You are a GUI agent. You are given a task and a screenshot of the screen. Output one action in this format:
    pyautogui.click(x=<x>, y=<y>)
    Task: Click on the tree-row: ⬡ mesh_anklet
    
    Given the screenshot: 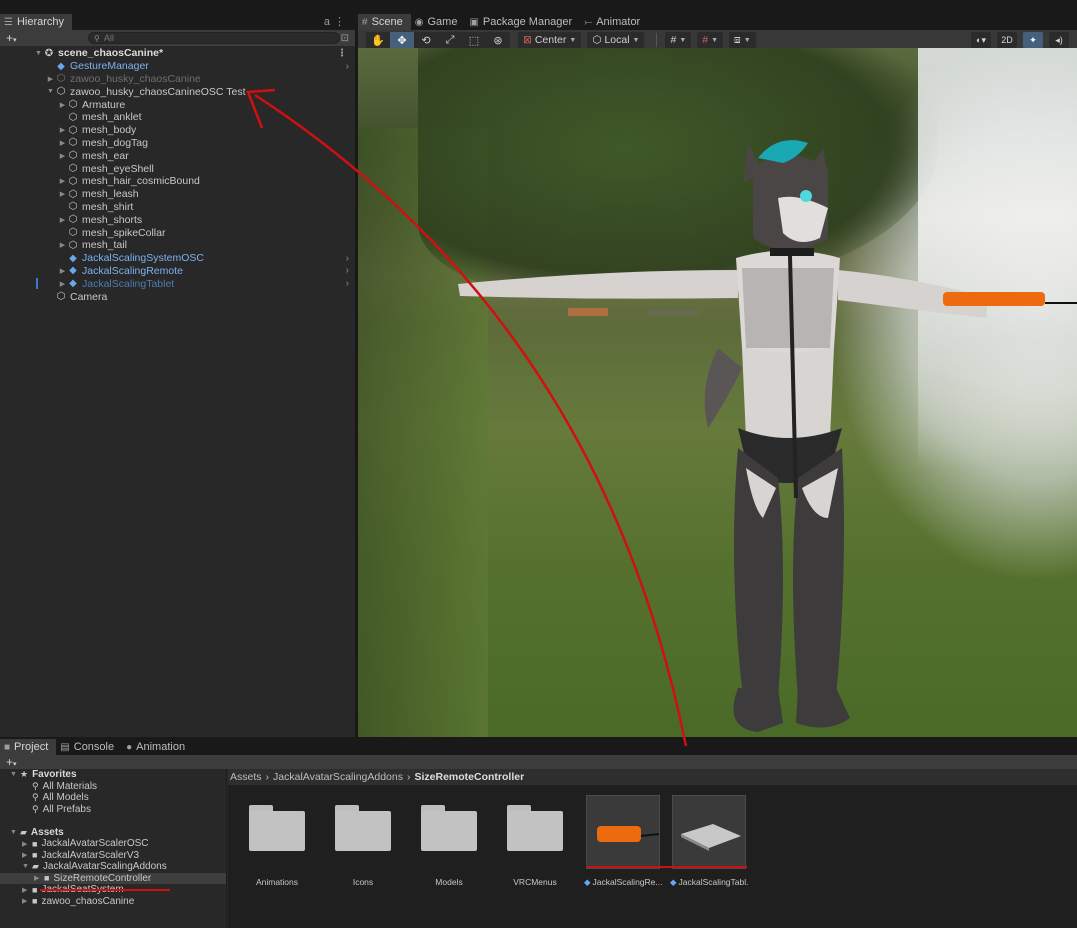 What is the action you would take?
    pyautogui.click(x=177, y=117)
    